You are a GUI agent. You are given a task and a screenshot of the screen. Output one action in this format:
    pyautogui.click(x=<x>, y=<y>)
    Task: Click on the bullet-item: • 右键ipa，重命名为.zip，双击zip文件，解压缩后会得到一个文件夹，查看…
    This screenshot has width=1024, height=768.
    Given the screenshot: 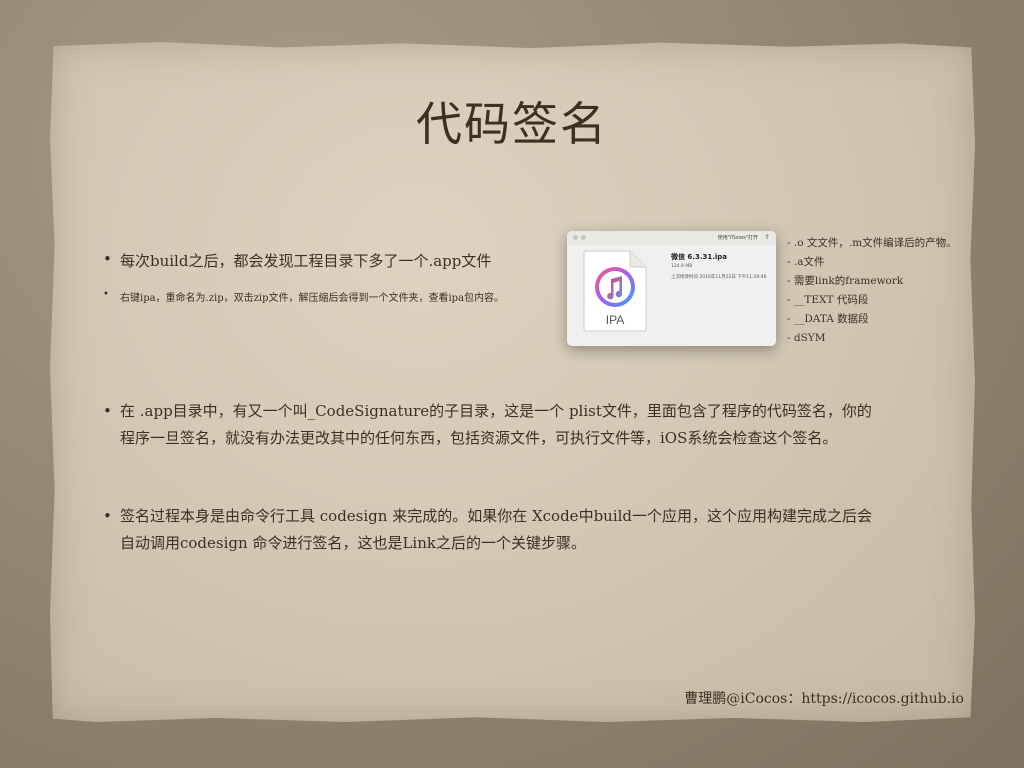 What is the action you would take?
    pyautogui.click(x=303, y=296)
    